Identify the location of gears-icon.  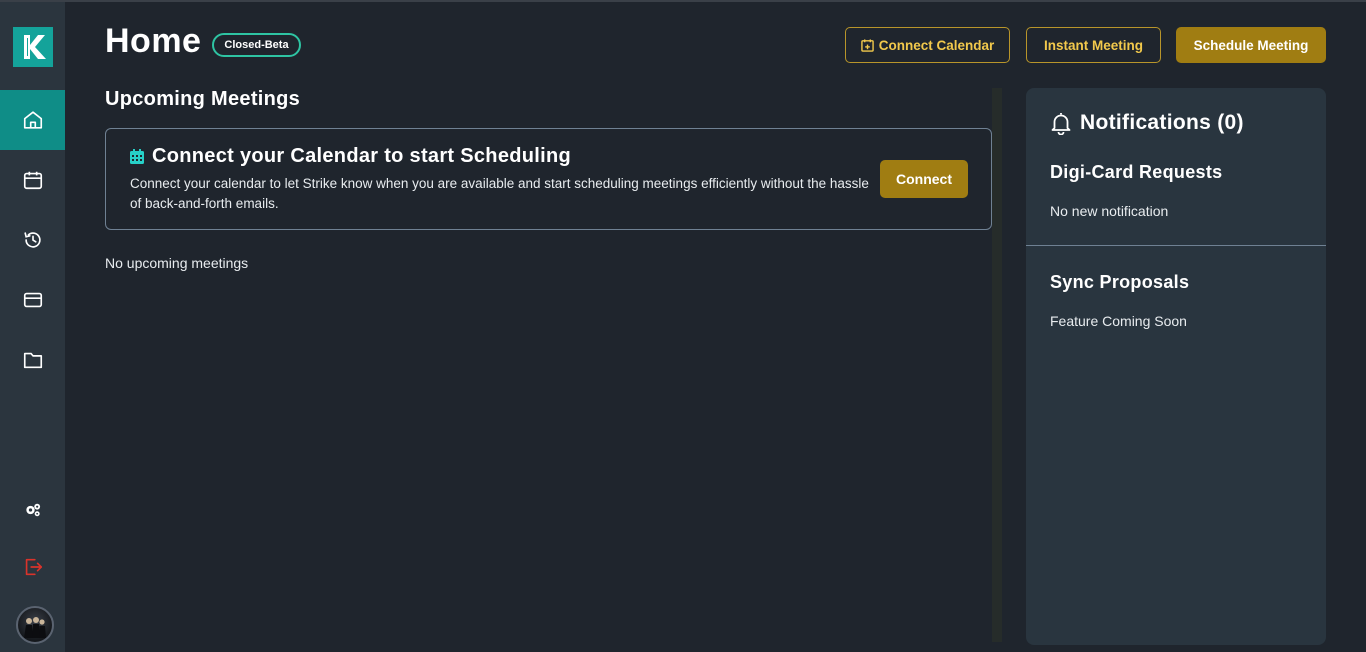
(32, 510).